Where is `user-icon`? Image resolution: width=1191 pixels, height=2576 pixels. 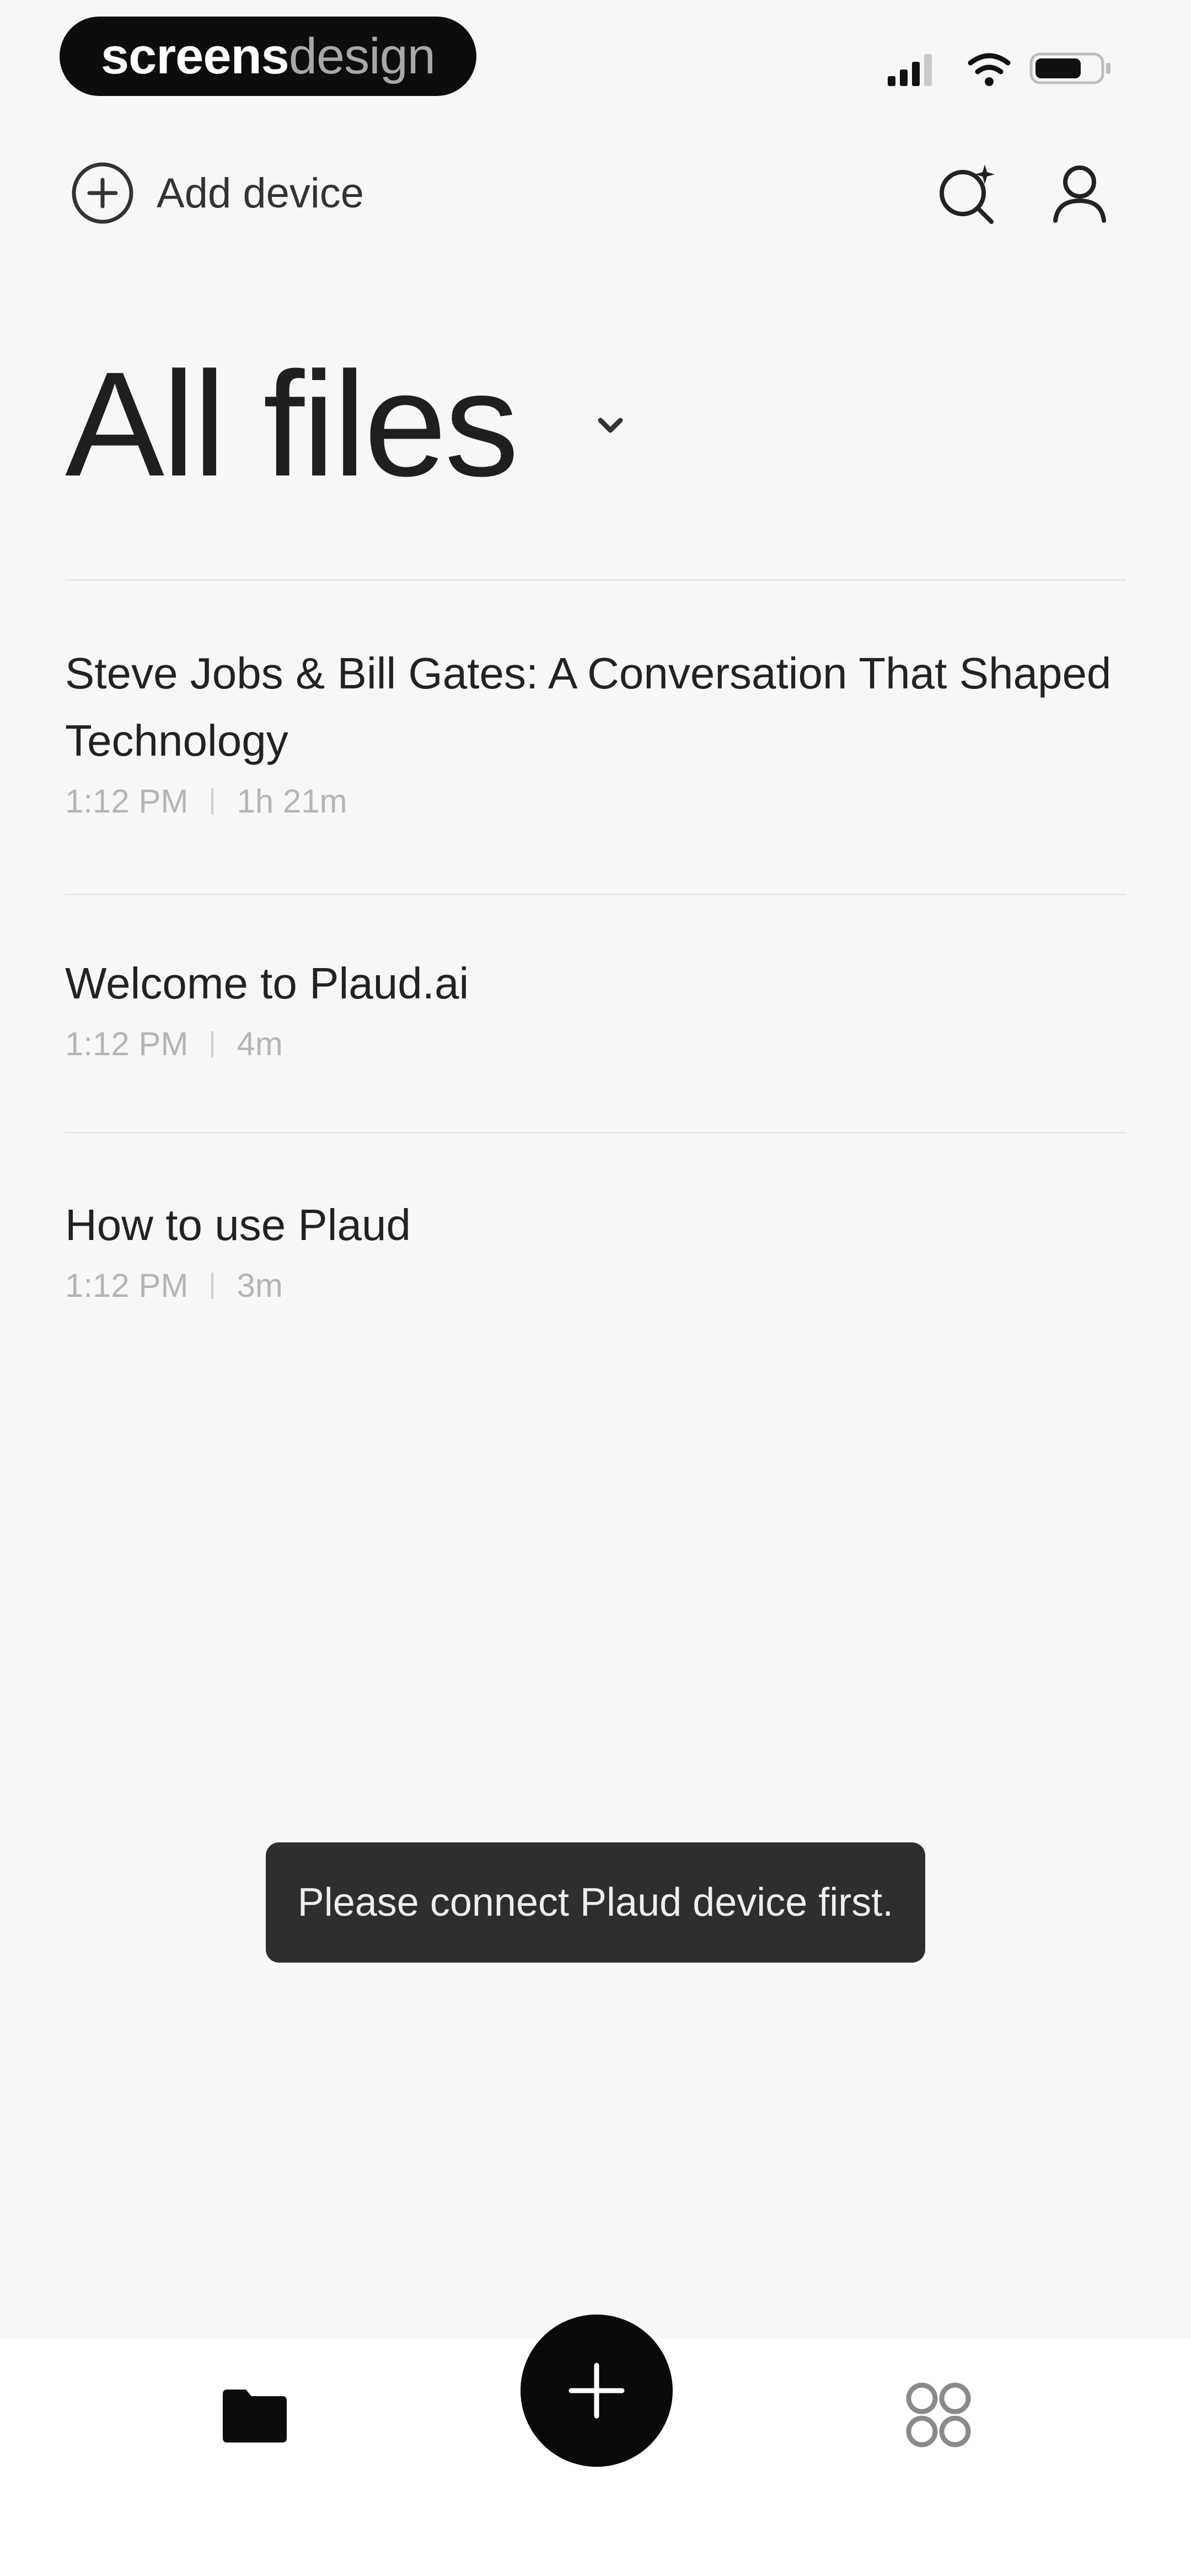 user-icon is located at coordinates (1080, 193).